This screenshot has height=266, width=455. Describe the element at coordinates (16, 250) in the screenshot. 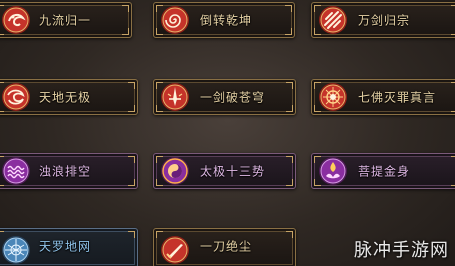

I see `net-icon` at that location.